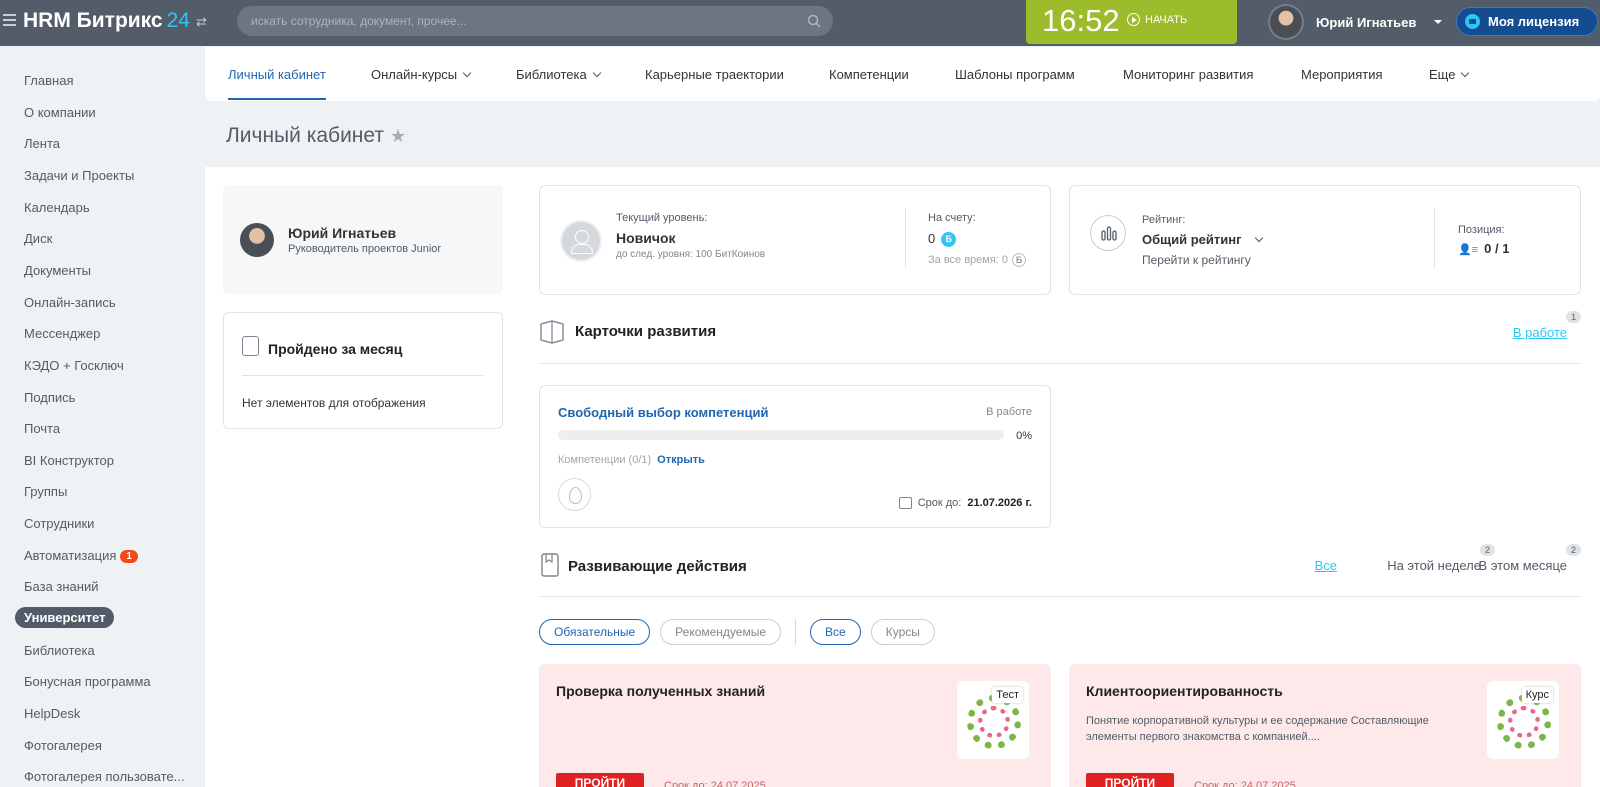 This screenshot has height=787, width=1600. What do you see at coordinates (63, 745) in the screenshot?
I see `menu-item: Фотогалерея` at bounding box center [63, 745].